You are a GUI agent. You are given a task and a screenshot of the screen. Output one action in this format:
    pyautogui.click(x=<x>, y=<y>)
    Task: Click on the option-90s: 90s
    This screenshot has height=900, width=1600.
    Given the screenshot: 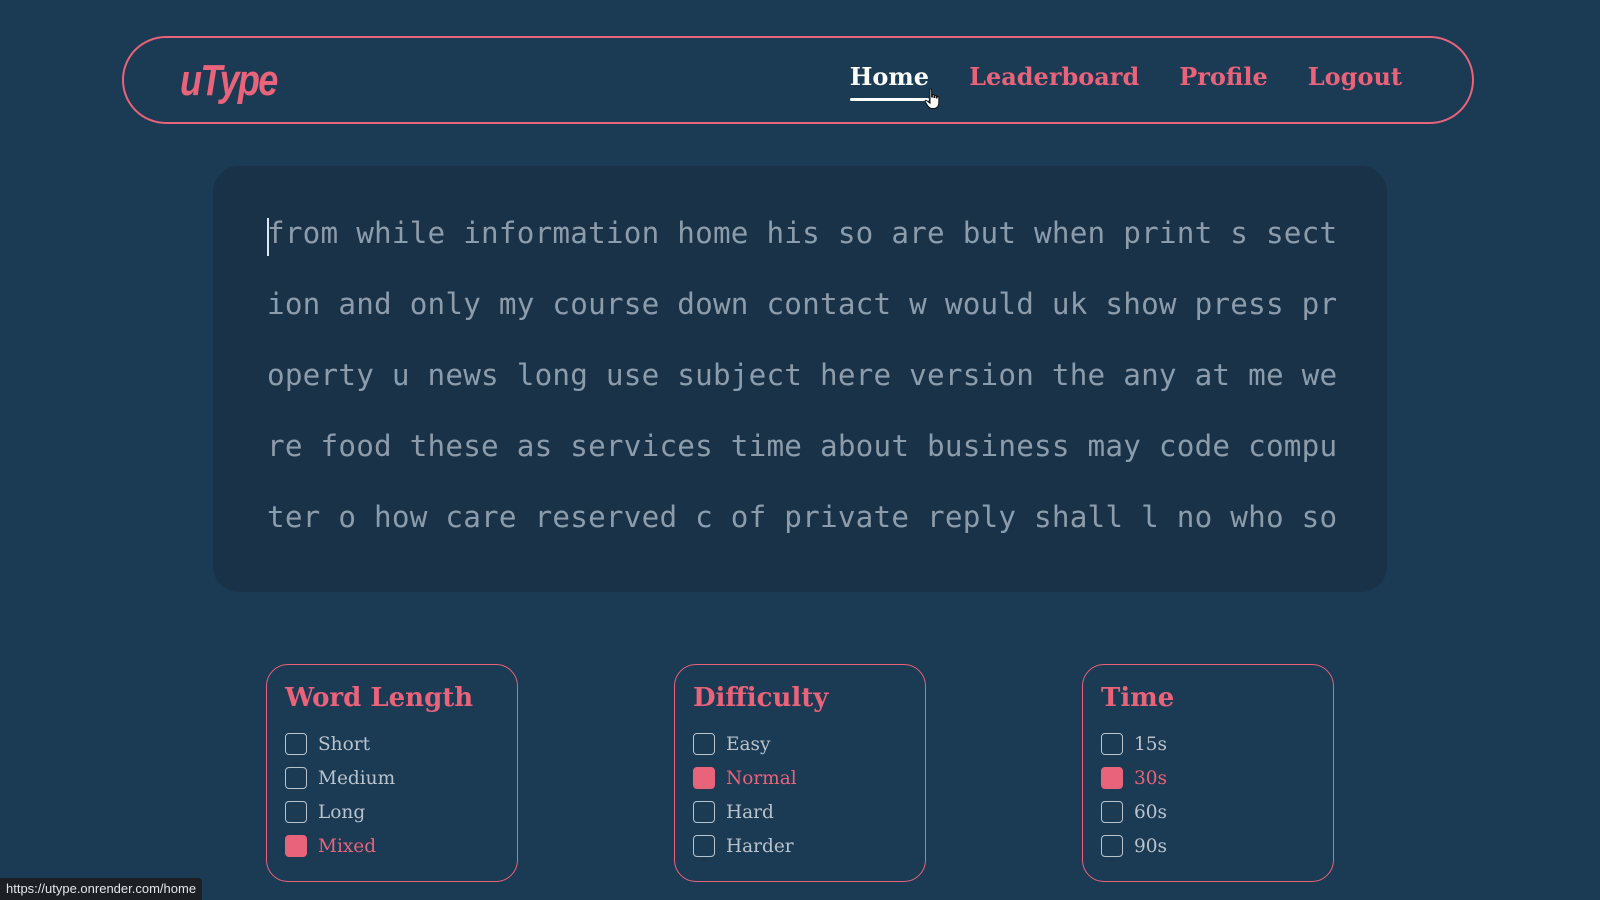 What is the action you would take?
    pyautogui.click(x=1134, y=846)
    